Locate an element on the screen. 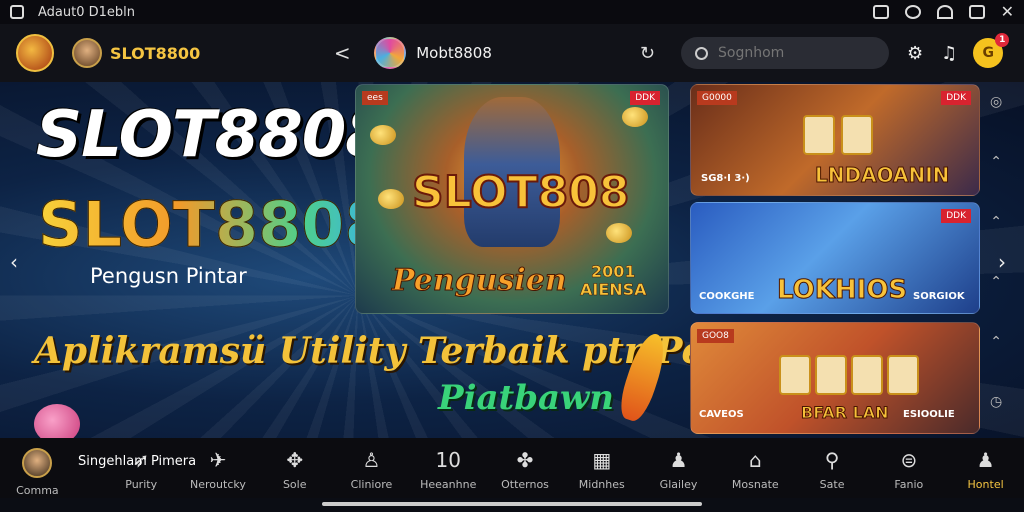 The width and height of the screenshot is (1024, 512). hero-subtitle: SLOT8808 is located at coordinates (213, 225).